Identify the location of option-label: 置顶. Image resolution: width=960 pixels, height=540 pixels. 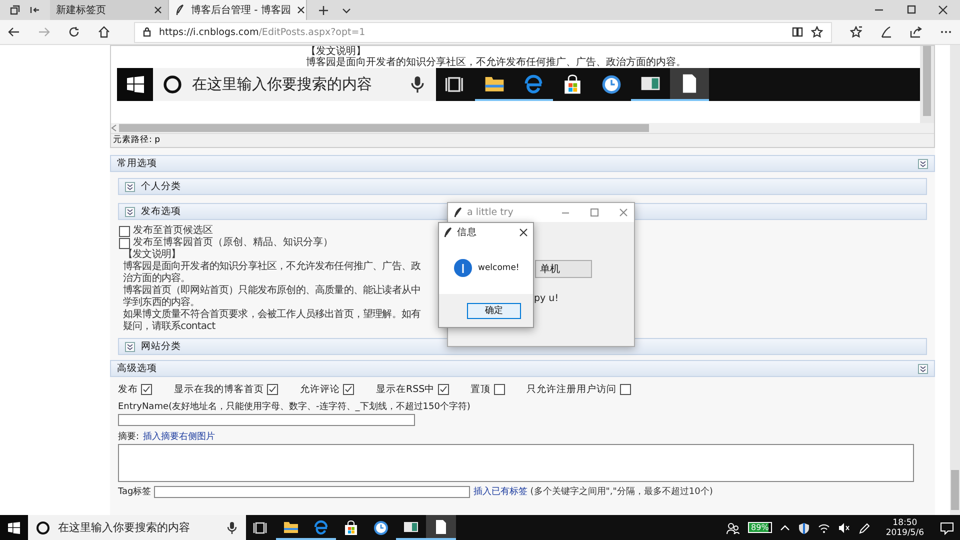
(480, 389).